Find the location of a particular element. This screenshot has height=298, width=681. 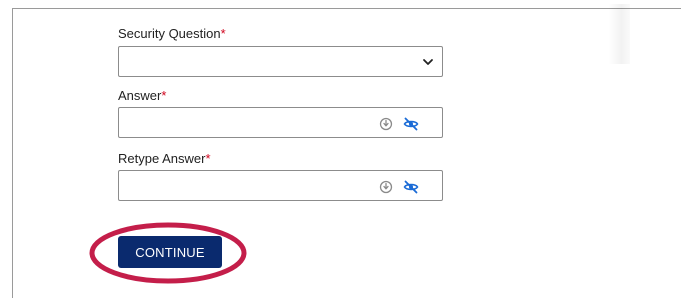

answer-label-text: Answer is located at coordinates (140, 95).